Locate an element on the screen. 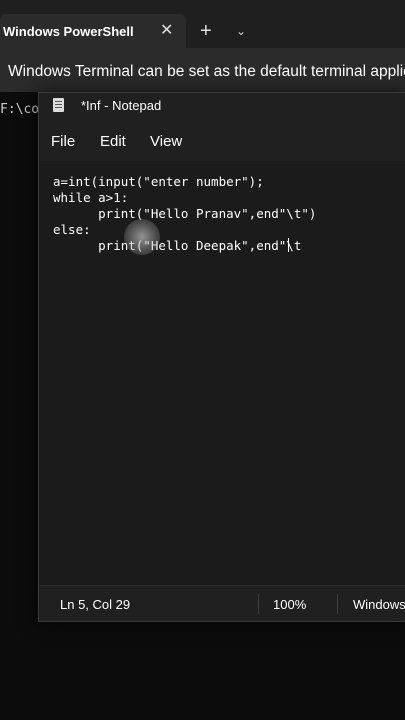  plus-icon: + is located at coordinates (206, 31).